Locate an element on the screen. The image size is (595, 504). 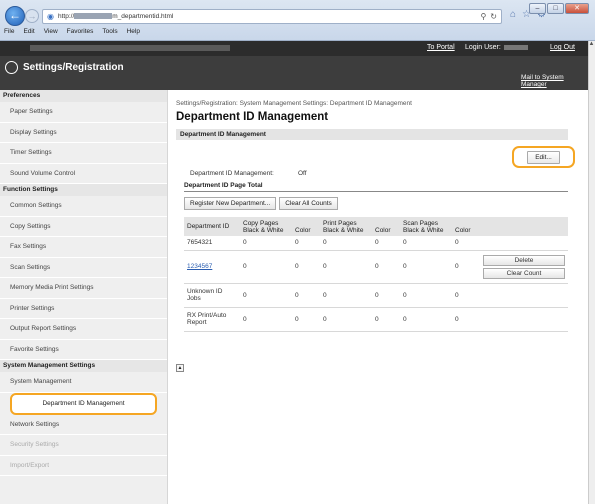
refresh-icon: ↻ is located at coordinates (493, 16).